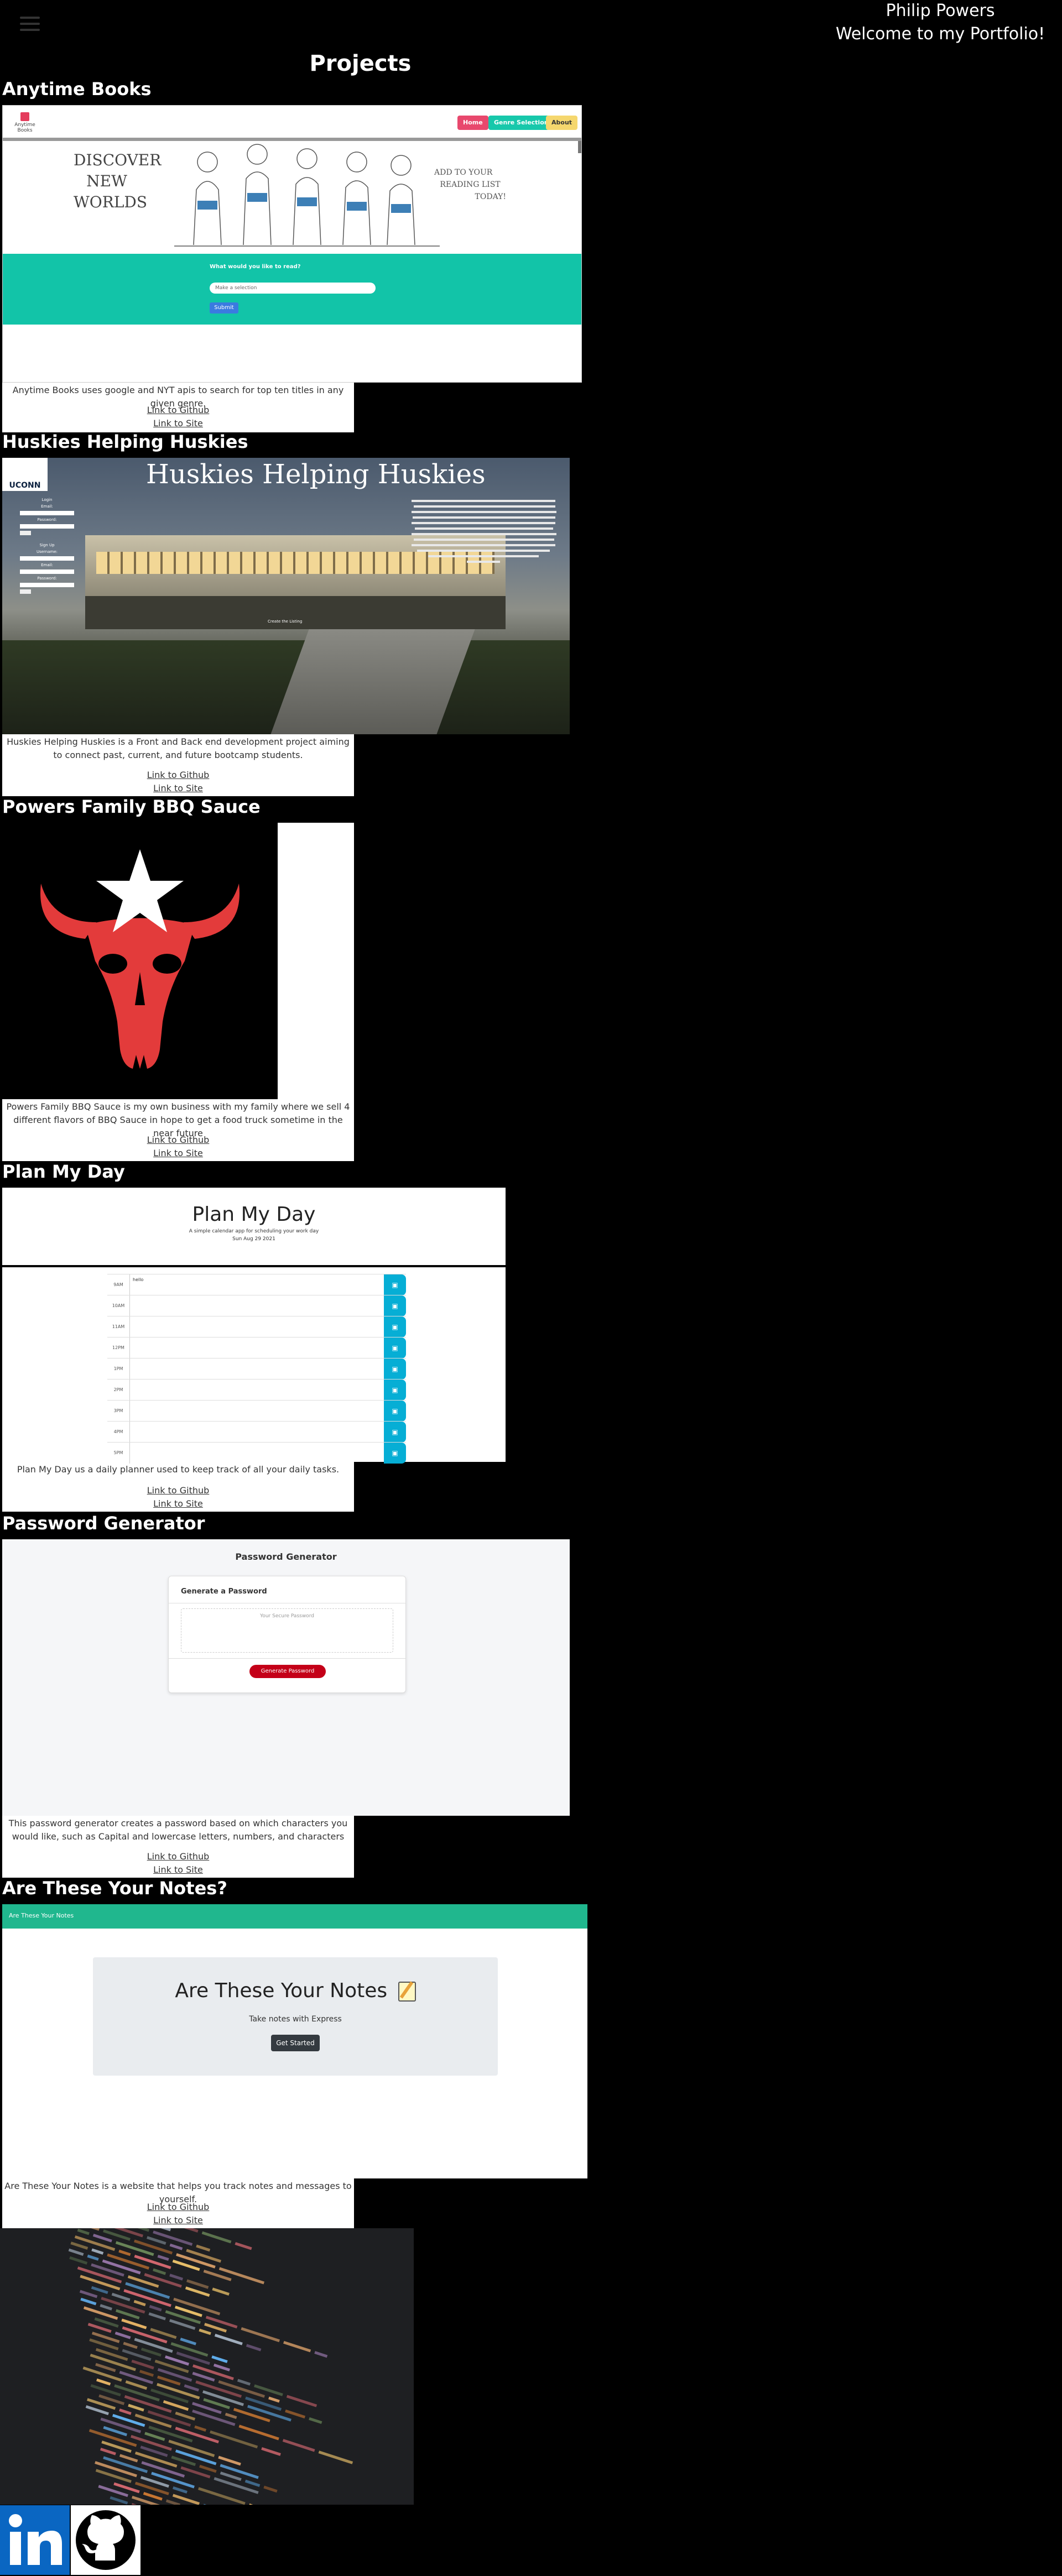  Describe the element at coordinates (472, 123) in the screenshot. I see `nav-home: Home` at that location.